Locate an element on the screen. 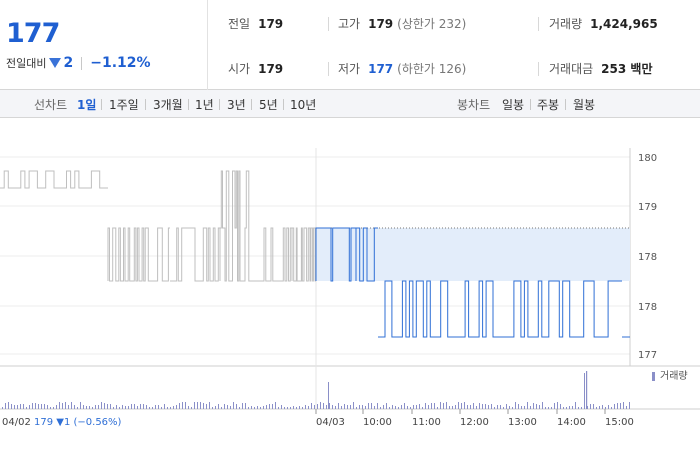 This screenshot has height=450, width=700. x-tick-label: 12:00 is located at coordinates (474, 422).